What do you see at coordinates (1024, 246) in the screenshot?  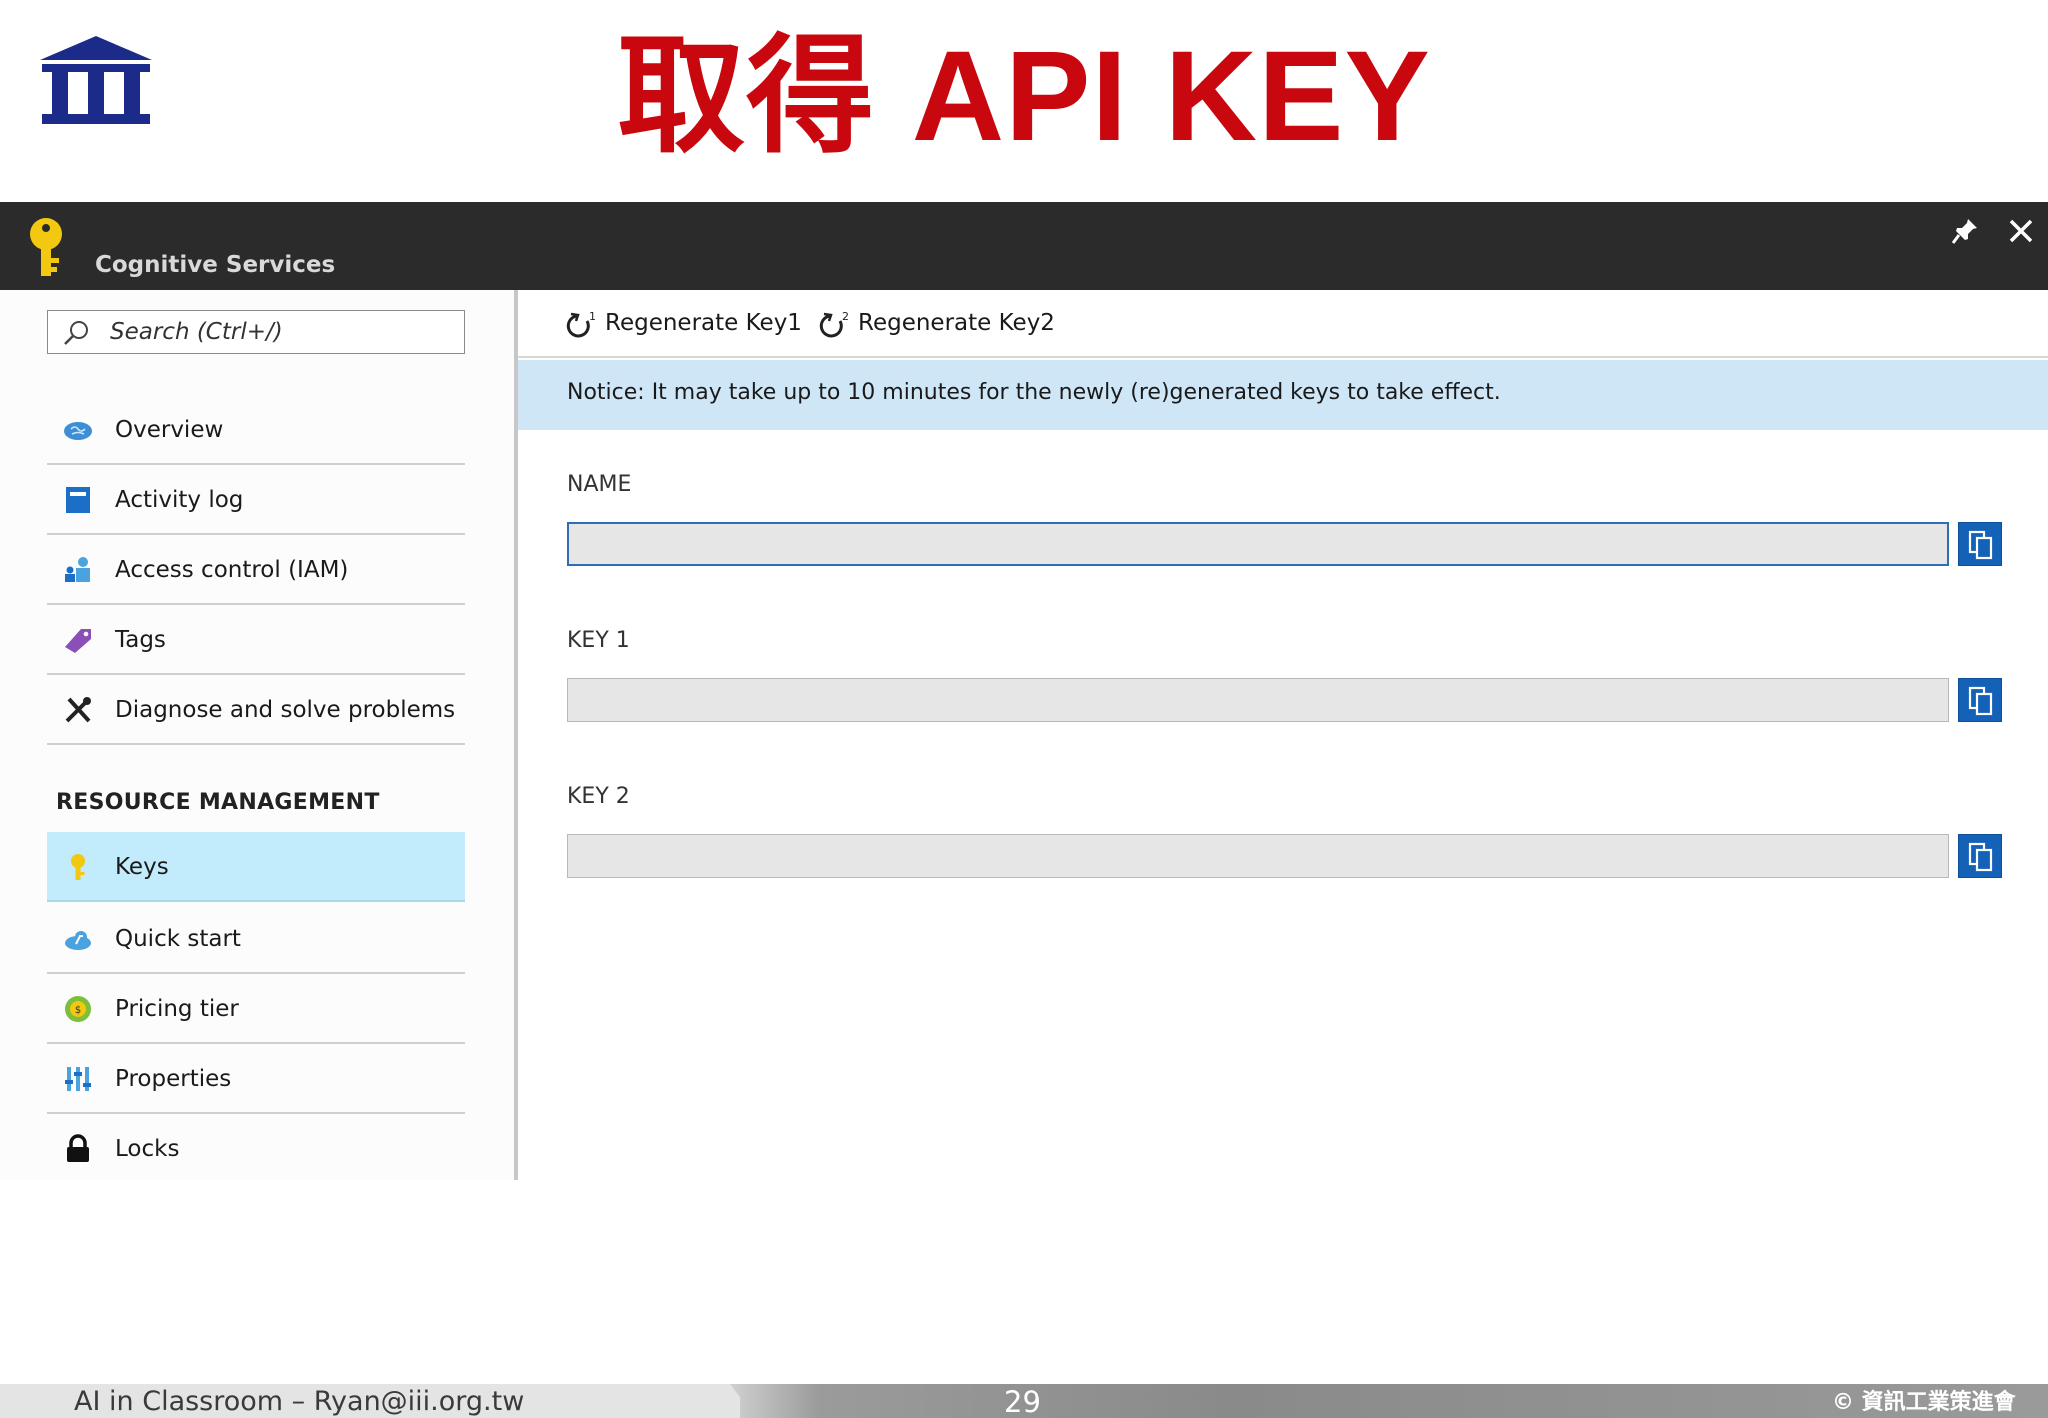 I see `blade-header: Cognitive Services` at bounding box center [1024, 246].